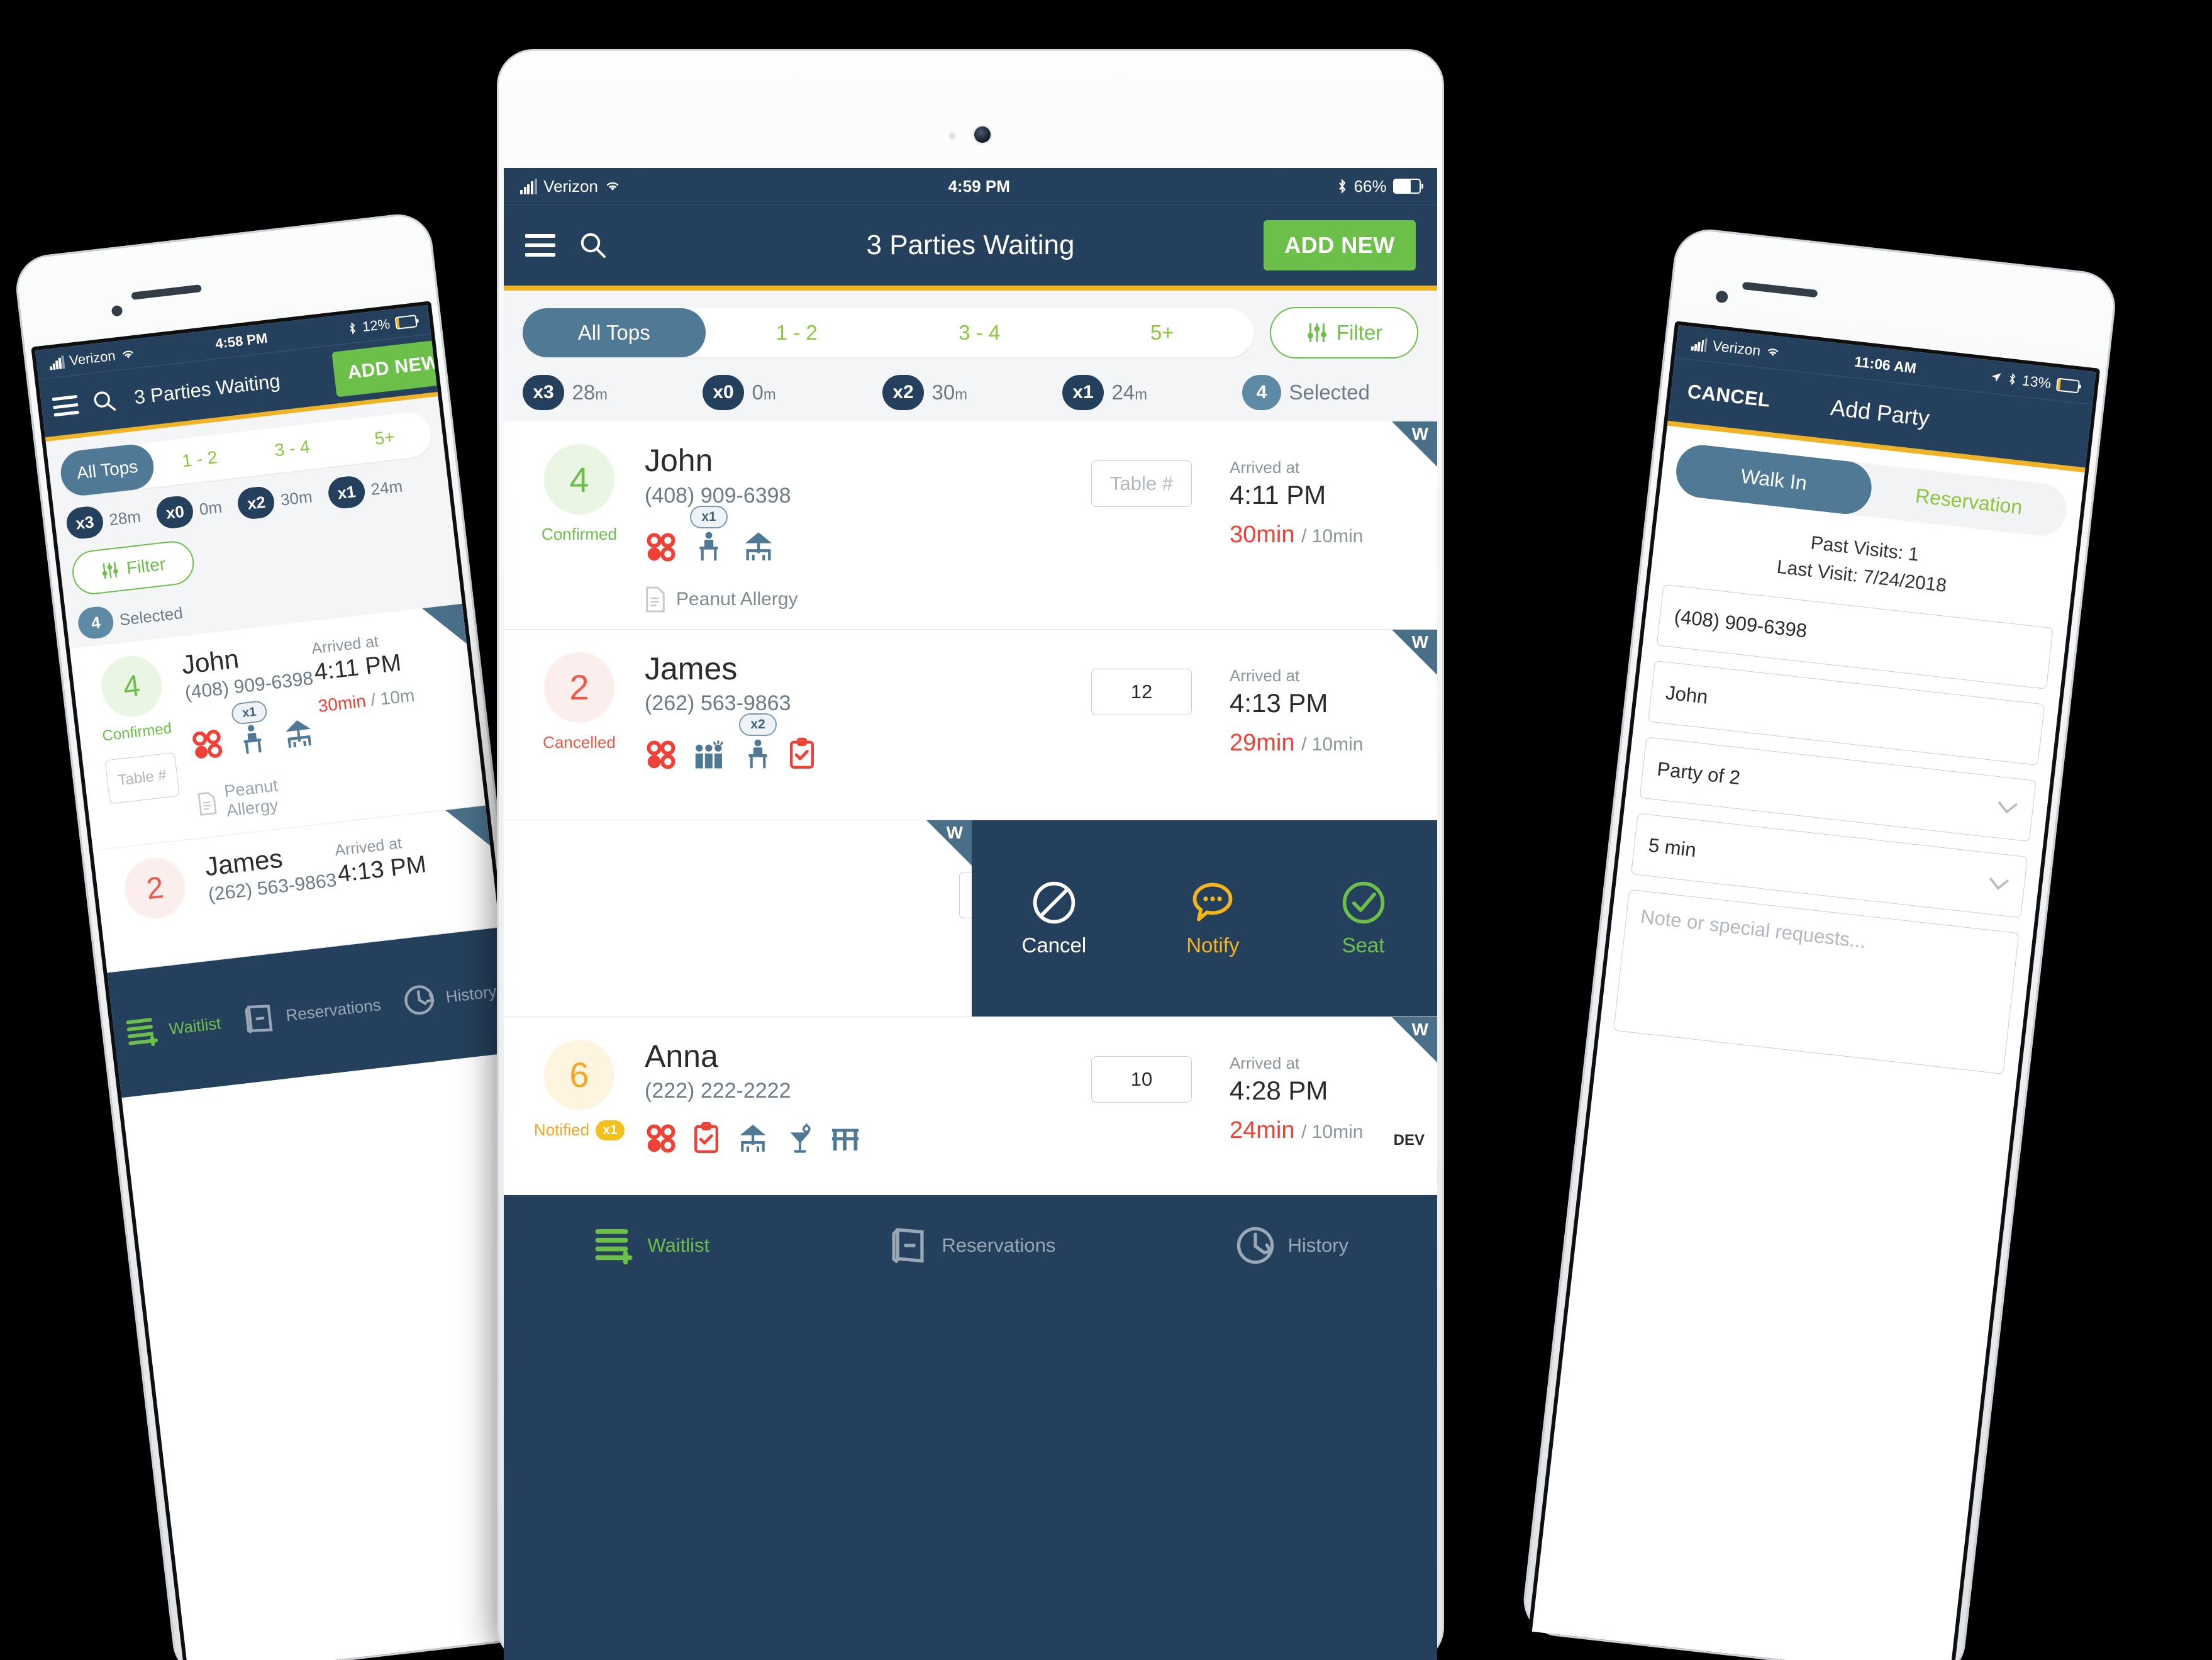 Image resolution: width=2212 pixels, height=1660 pixels. I want to click on stat-item: x1 24m, so click(1152, 393).